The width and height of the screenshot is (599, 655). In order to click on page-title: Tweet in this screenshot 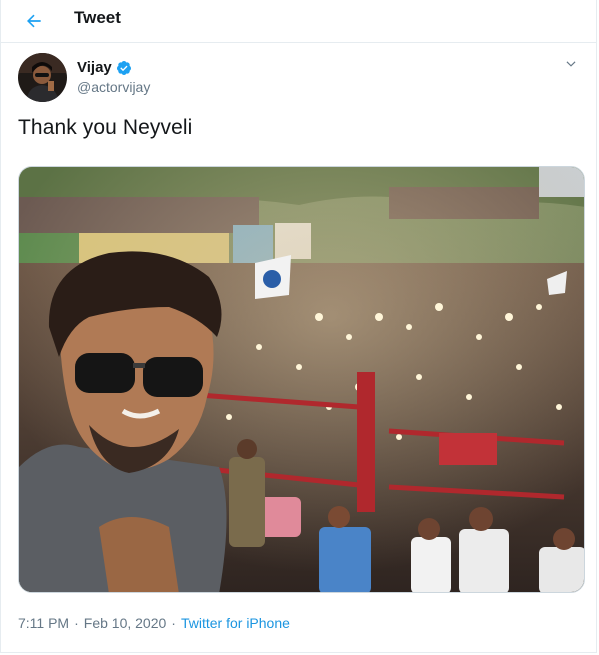, I will do `click(97, 17)`.